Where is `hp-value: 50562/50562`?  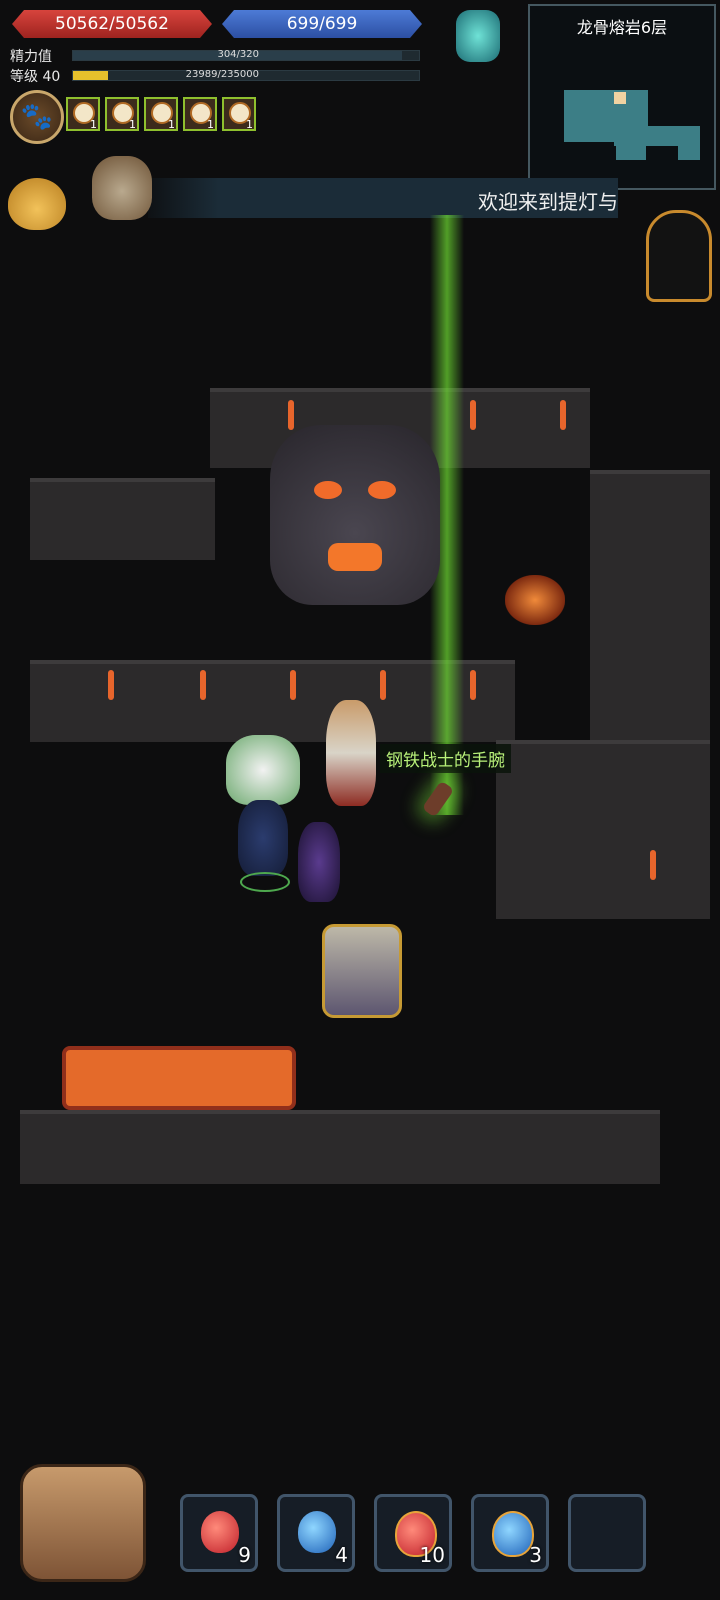
hp-value: 50562/50562 is located at coordinates (112, 24).